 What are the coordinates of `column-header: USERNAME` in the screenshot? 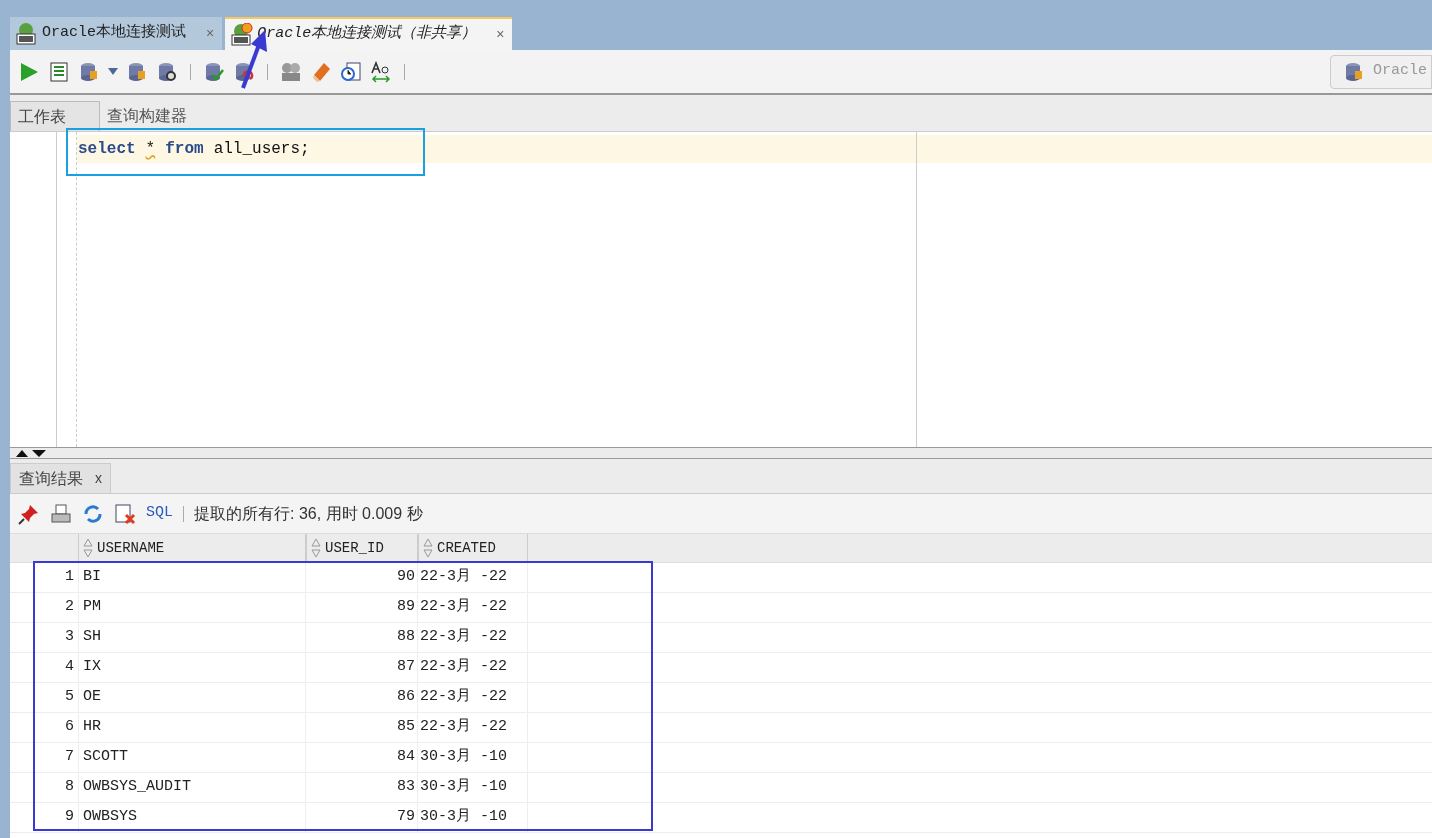 It's located at (192, 548).